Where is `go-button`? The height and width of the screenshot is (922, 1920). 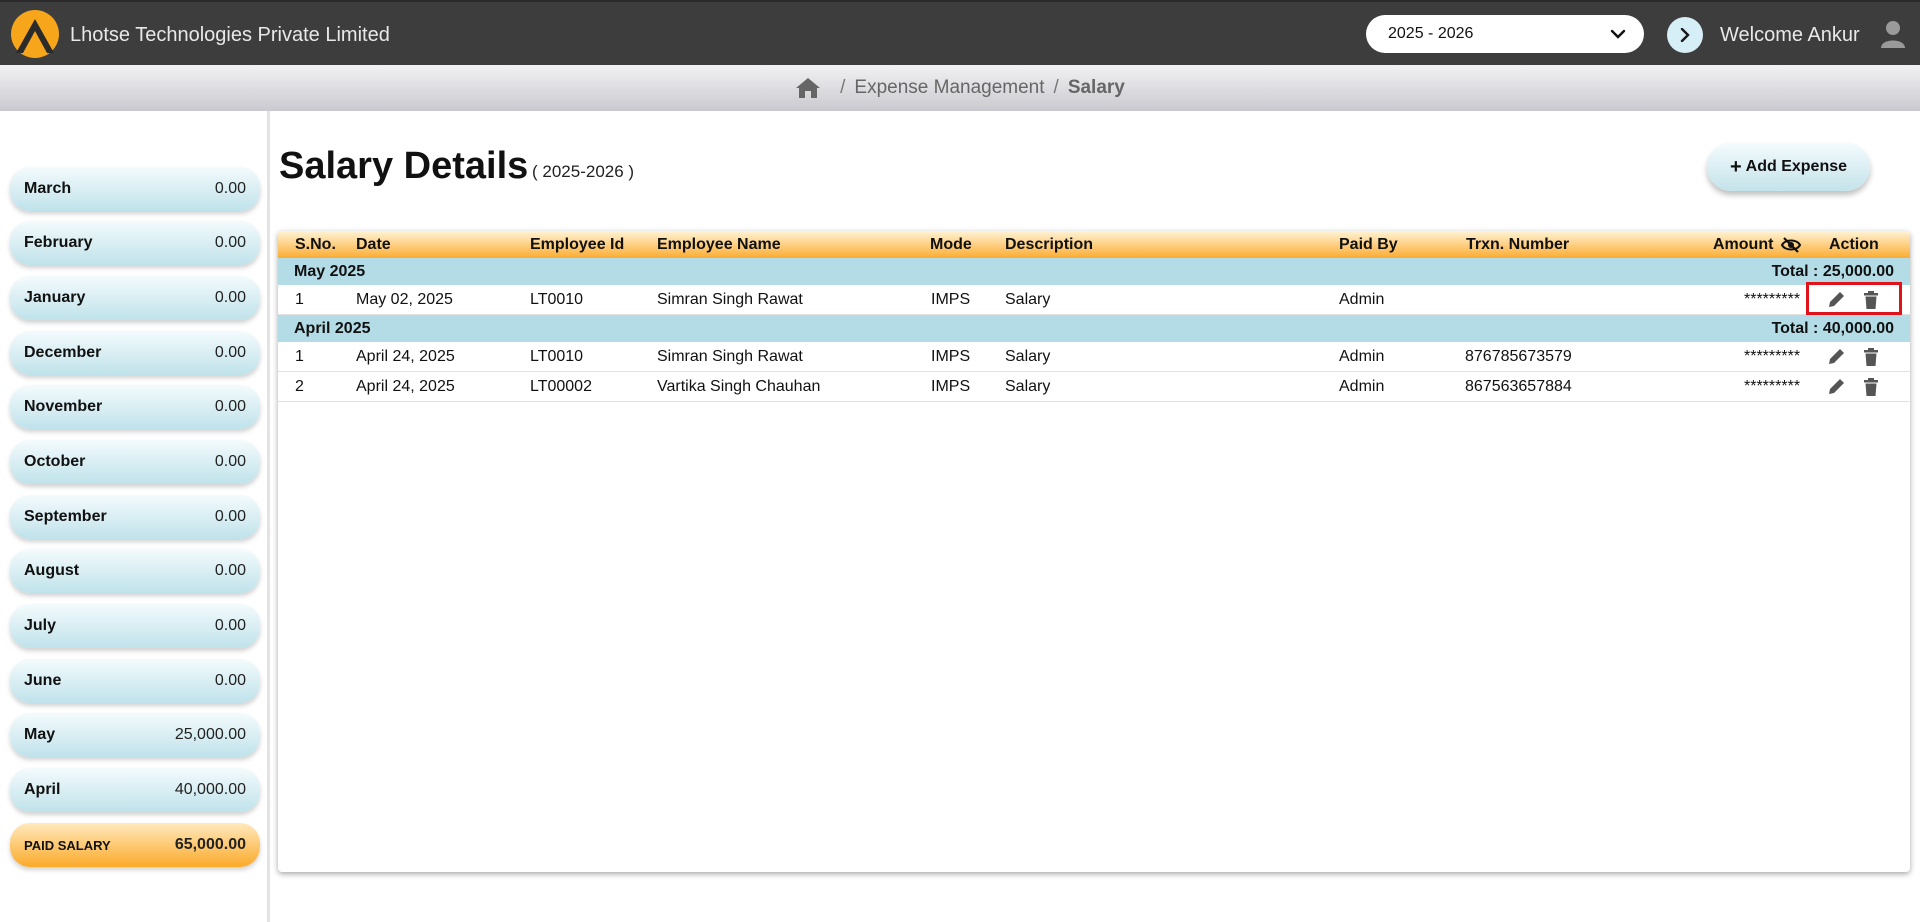
go-button is located at coordinates (1685, 35).